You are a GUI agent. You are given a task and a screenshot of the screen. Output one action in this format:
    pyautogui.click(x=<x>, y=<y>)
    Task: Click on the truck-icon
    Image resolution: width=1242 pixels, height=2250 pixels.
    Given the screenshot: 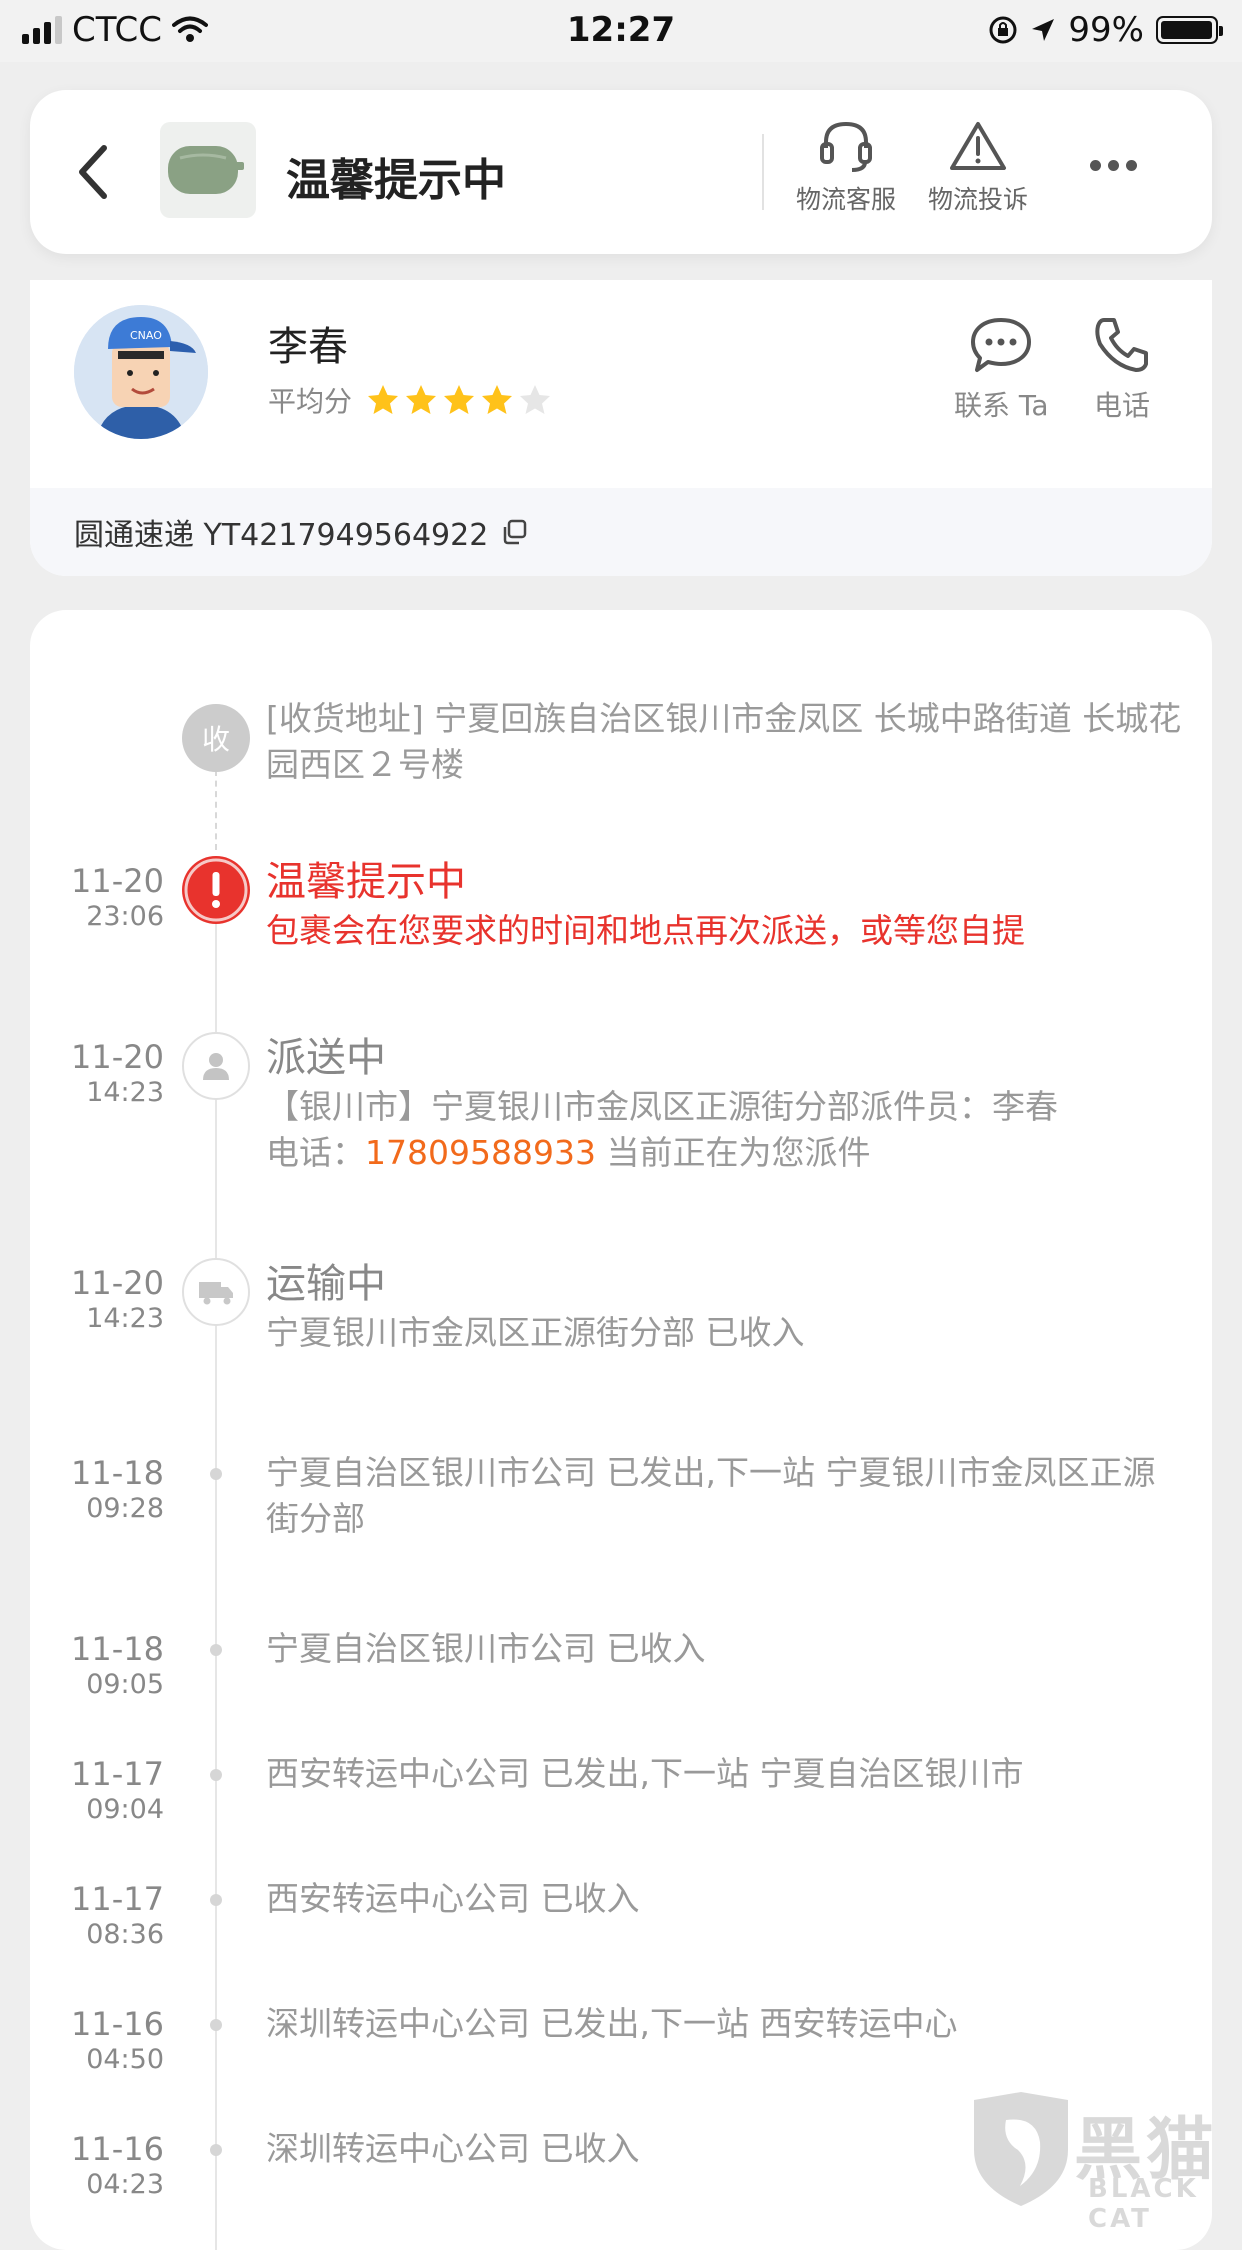 What is the action you would take?
    pyautogui.click(x=216, y=1293)
    